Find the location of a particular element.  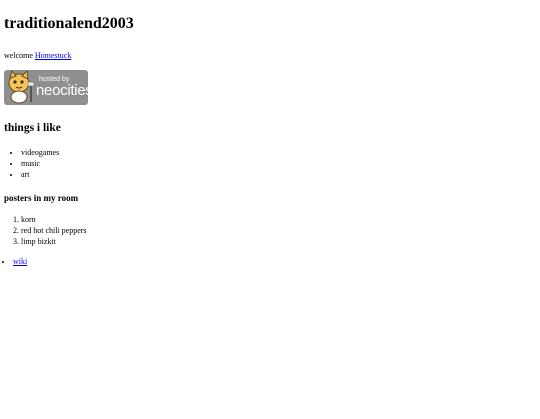

welcome-text: welcome is located at coordinates (18, 56).